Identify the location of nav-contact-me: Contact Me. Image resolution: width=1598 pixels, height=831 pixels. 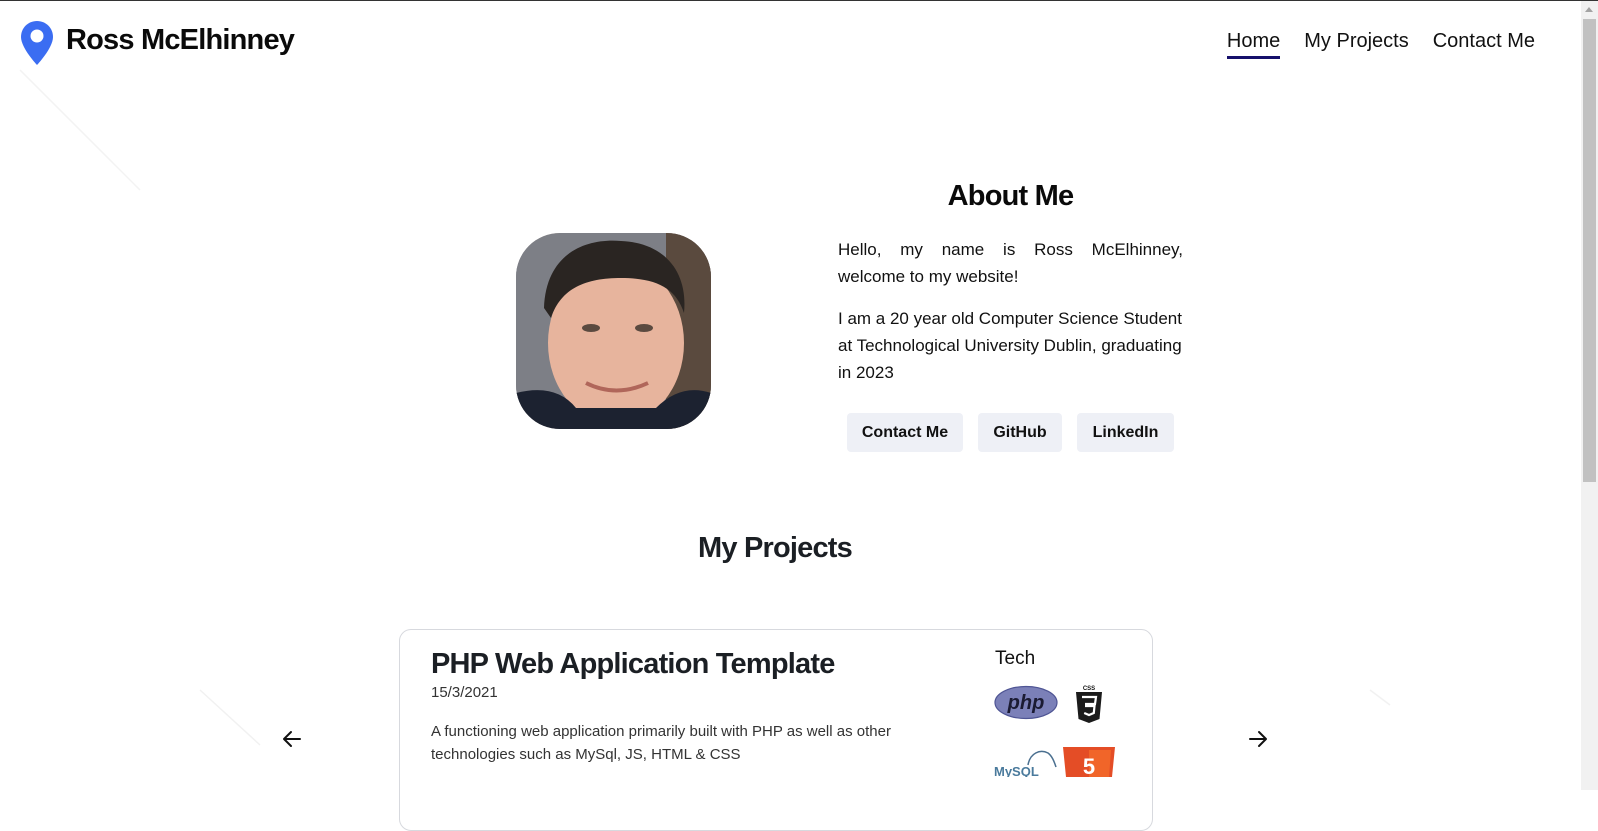
(1484, 44).